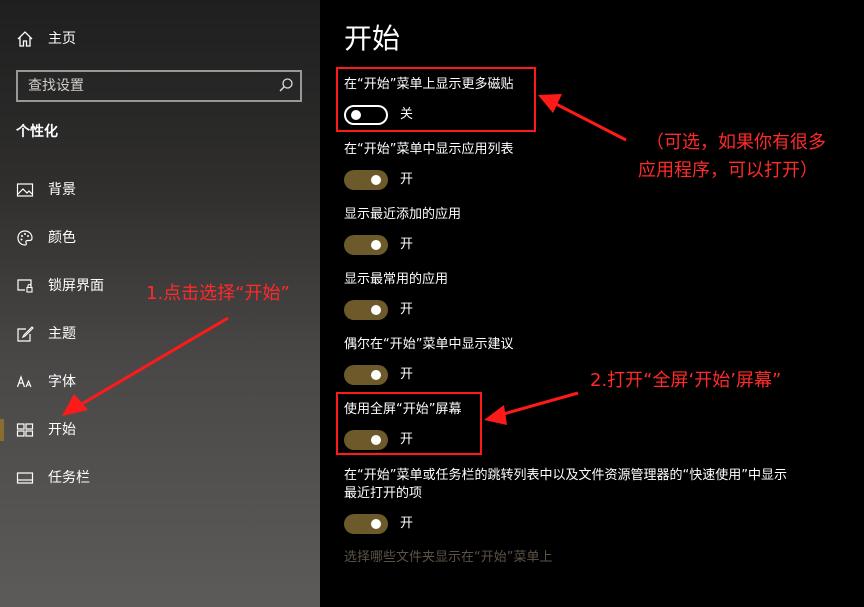 This screenshot has width=864, height=607. I want to click on nav-home: 主页, so click(160, 39).